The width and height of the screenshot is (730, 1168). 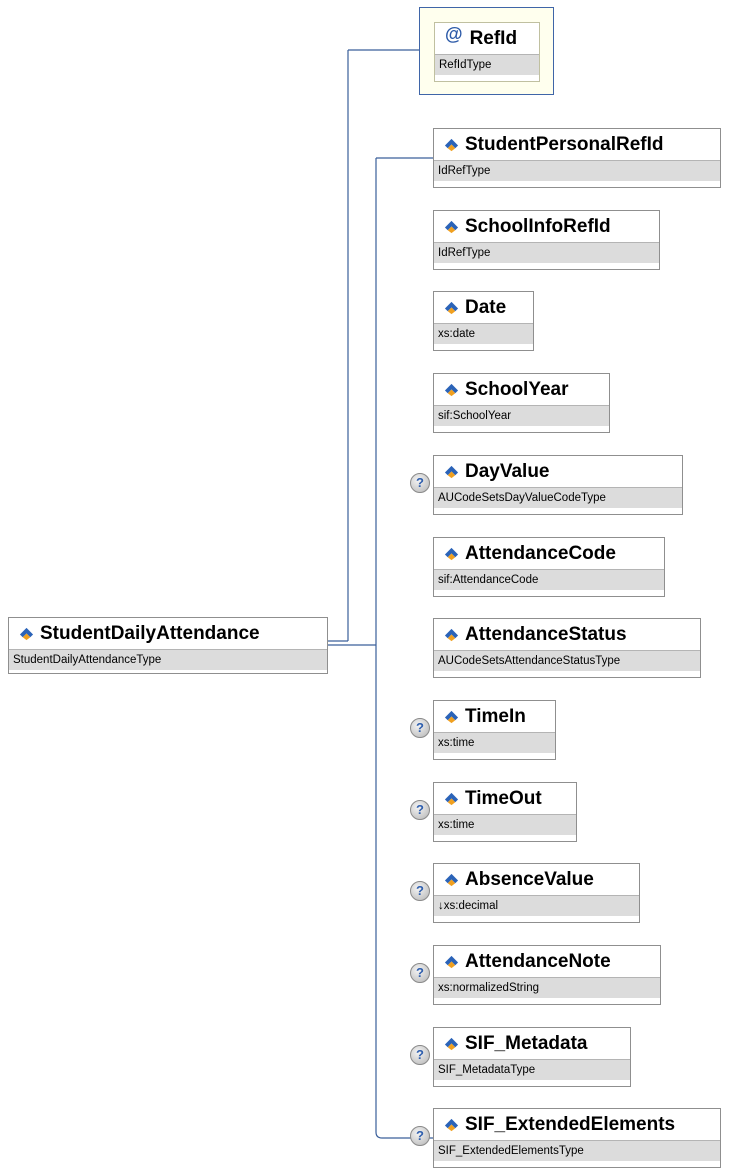 What do you see at coordinates (521, 403) in the screenshot?
I see `element-node-schoolyear: SchoolYear sif:SchoolYear` at bounding box center [521, 403].